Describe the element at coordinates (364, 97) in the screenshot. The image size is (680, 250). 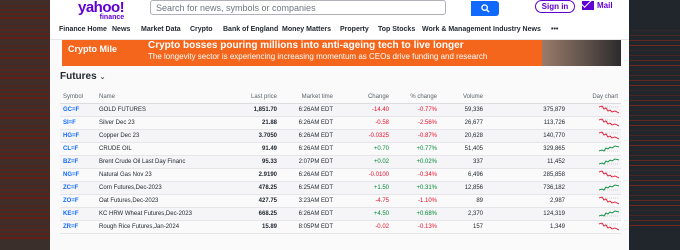
I see `col-change: Change` at that location.